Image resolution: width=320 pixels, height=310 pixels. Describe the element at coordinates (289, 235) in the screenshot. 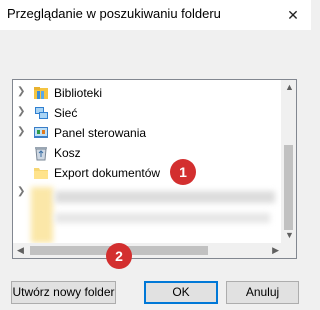

I see `scroll-down-icon: ▼` at that location.